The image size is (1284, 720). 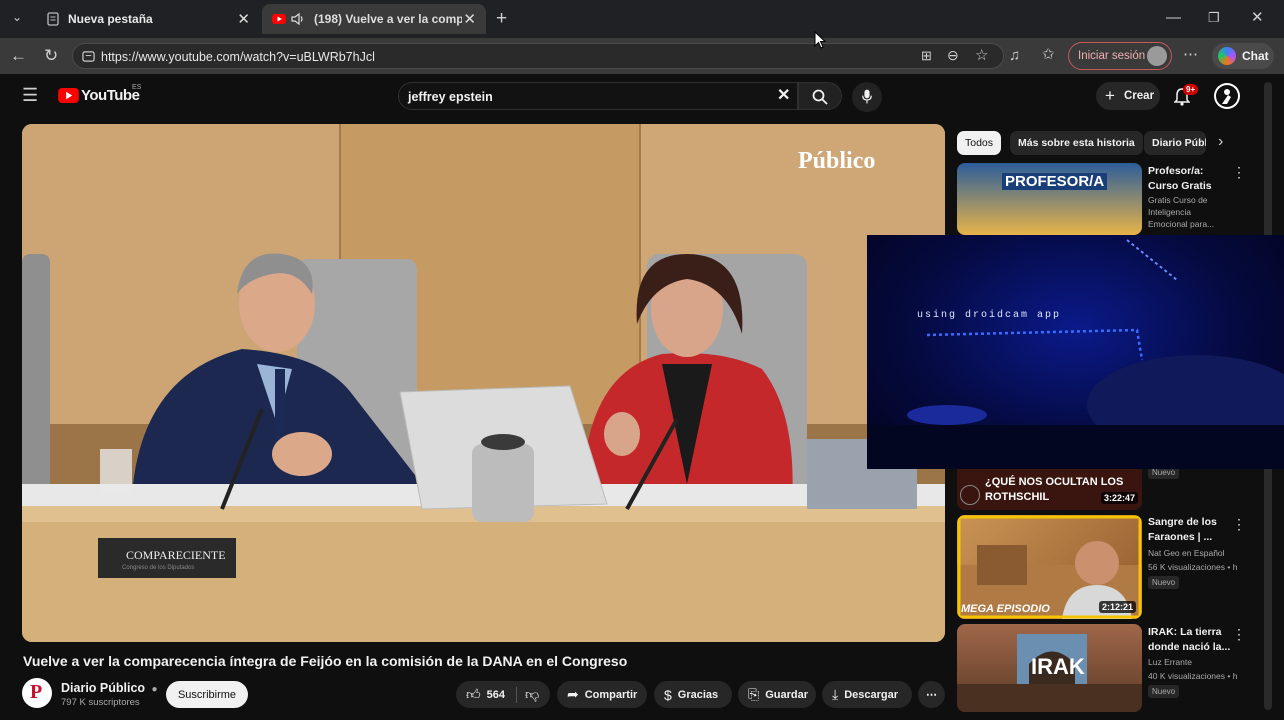 I want to click on account-avatar, so click(x=1227, y=96).